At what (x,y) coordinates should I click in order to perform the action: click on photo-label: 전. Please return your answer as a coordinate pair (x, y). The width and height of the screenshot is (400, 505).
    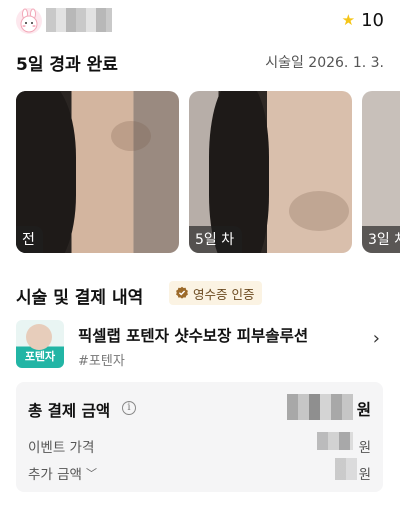
    Looking at the image, I should click on (29, 239).